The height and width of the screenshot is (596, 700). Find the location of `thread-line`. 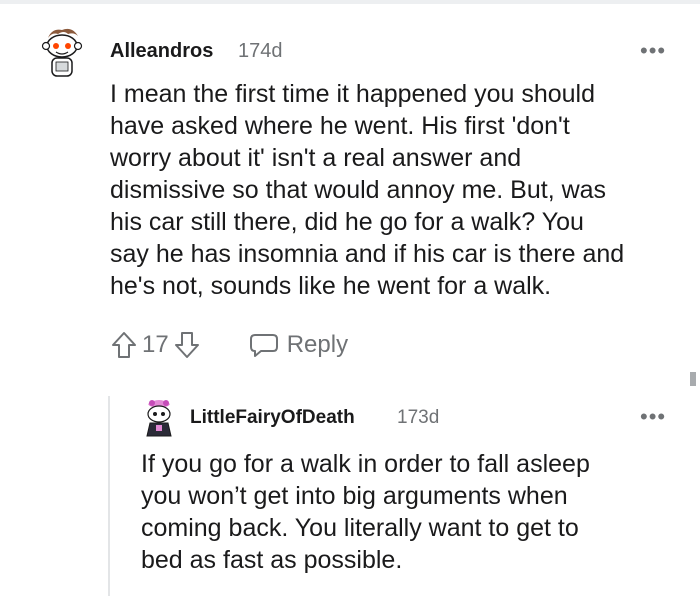

thread-line is located at coordinates (109, 496).